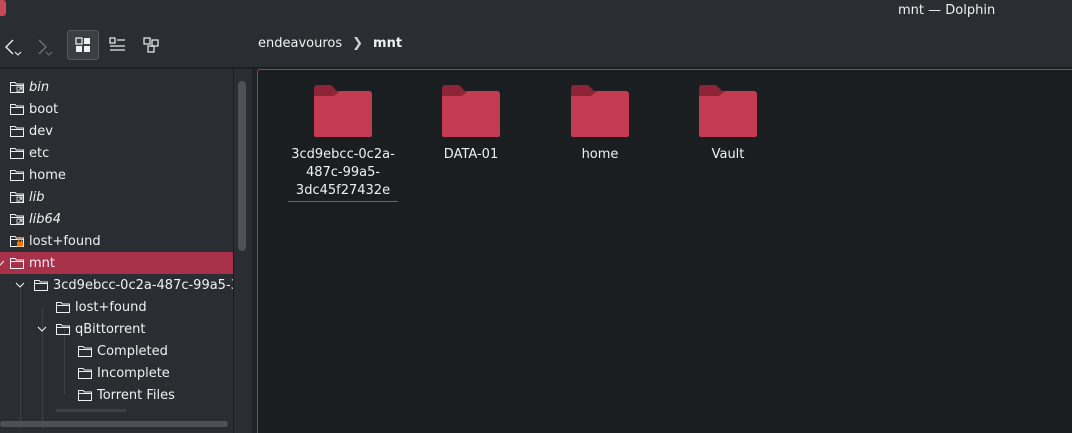  I want to click on tree-item-lib64: lib64, so click(116, 219).